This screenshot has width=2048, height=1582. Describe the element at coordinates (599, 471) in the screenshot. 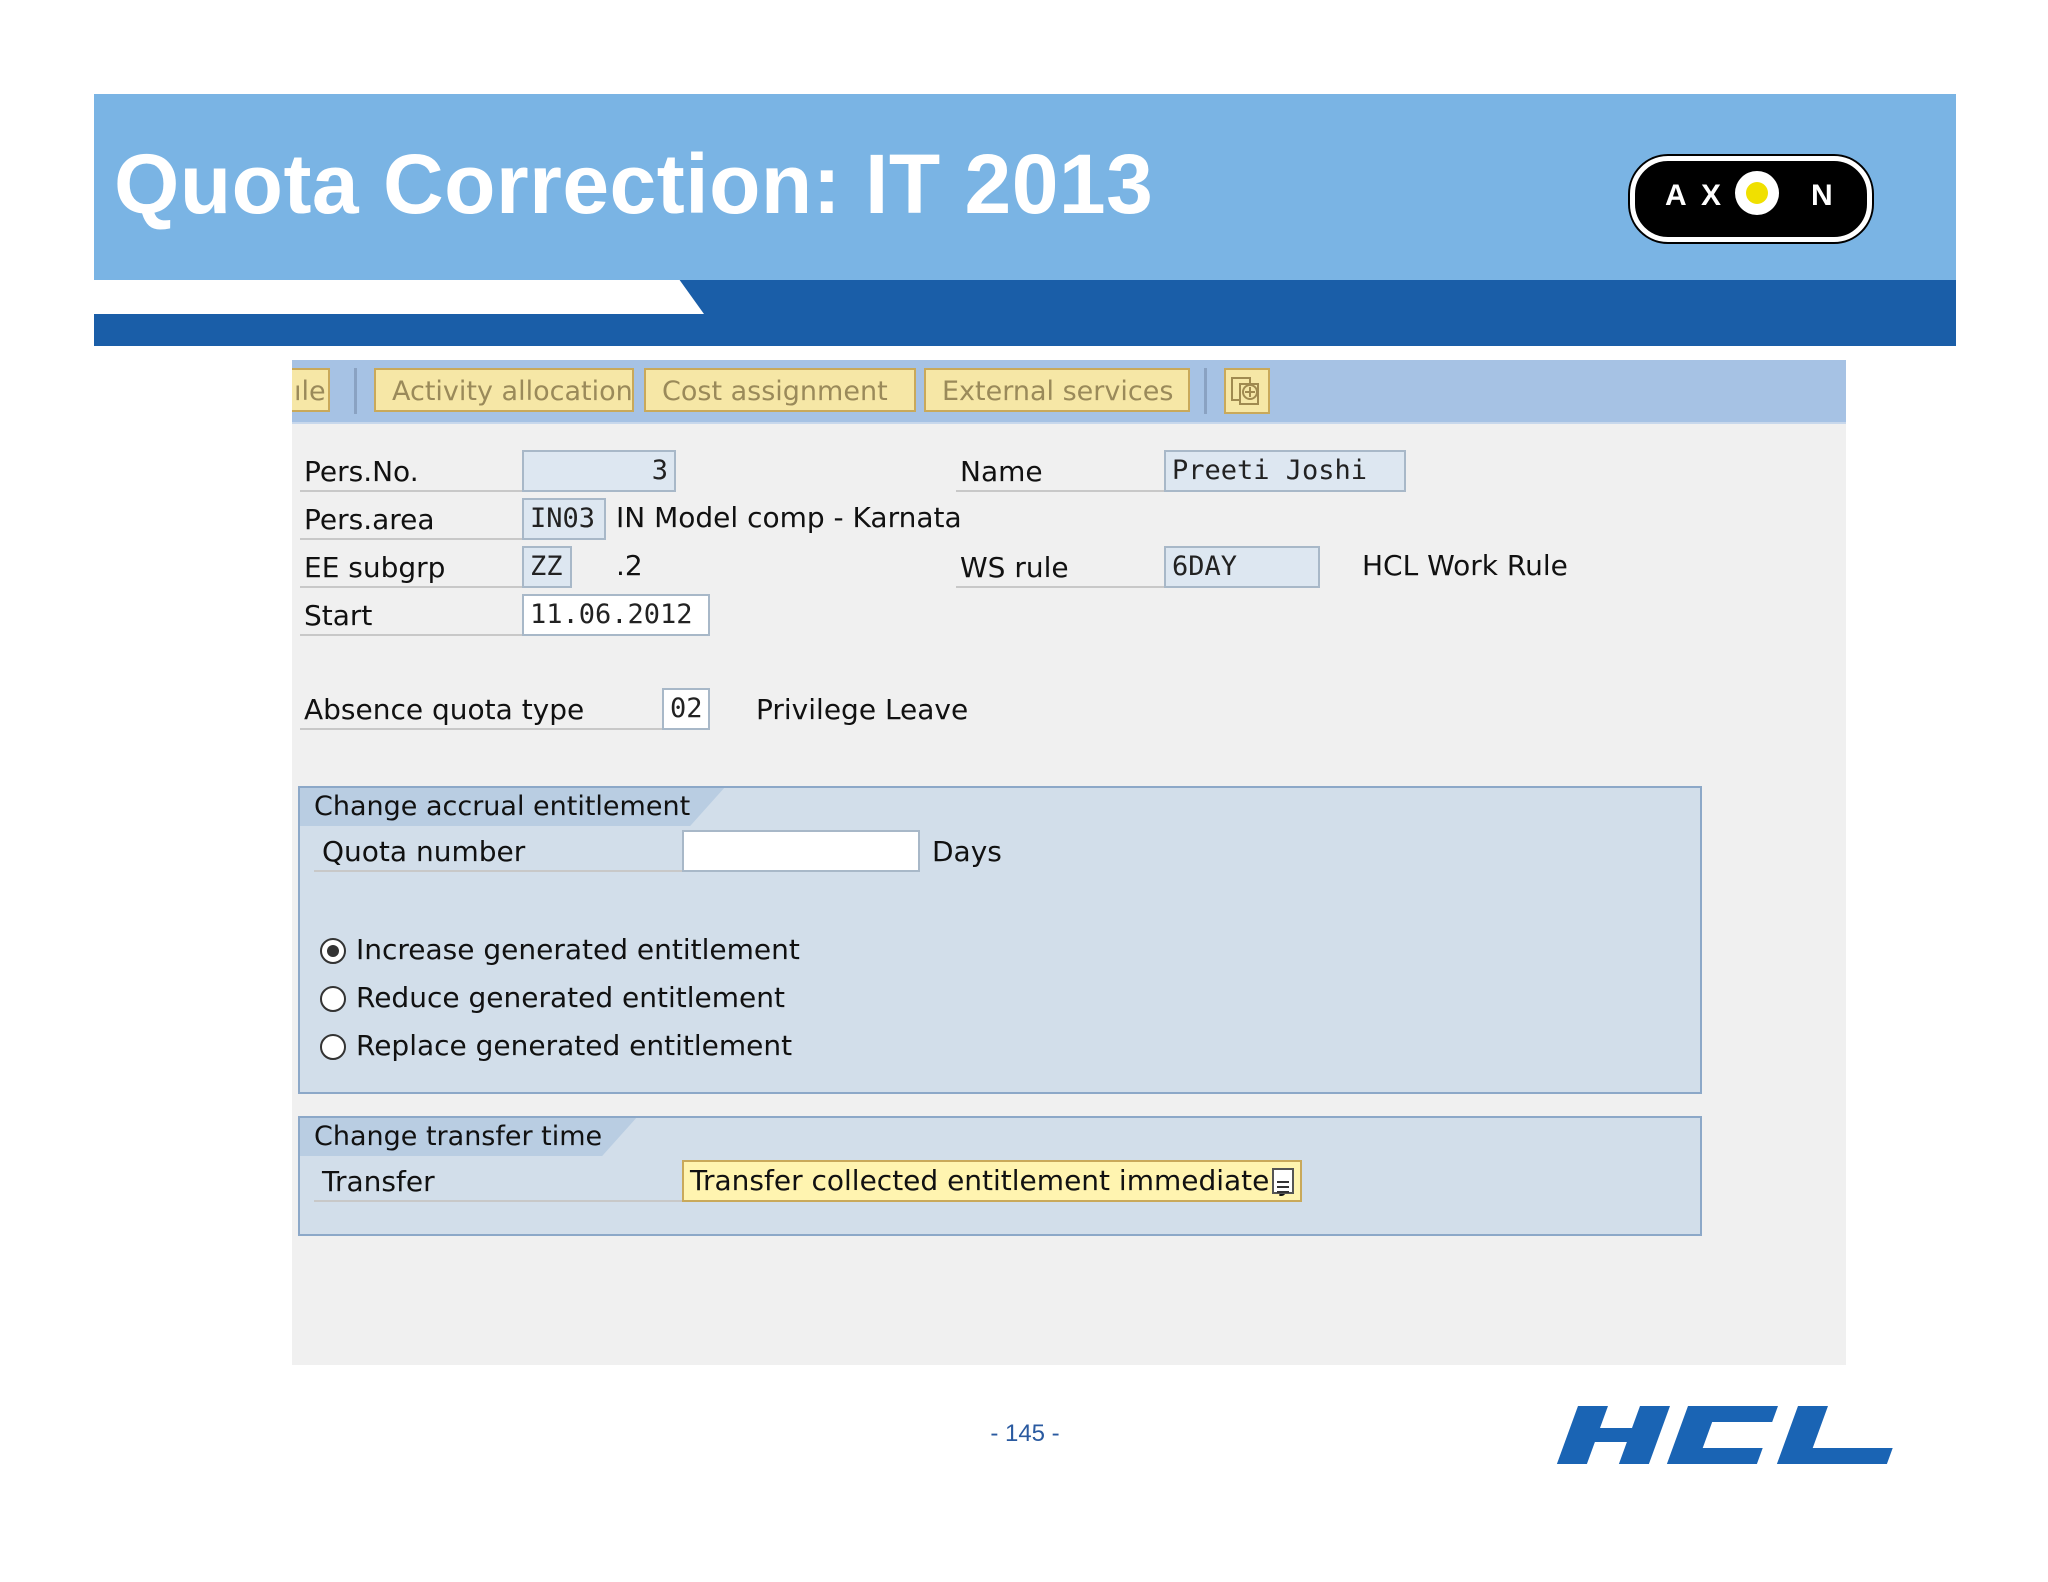

I see `pers-no-field: 3` at that location.